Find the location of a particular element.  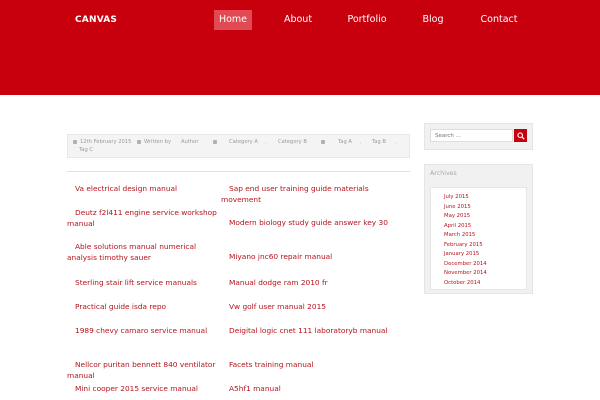

search-widget is located at coordinates (478, 136).